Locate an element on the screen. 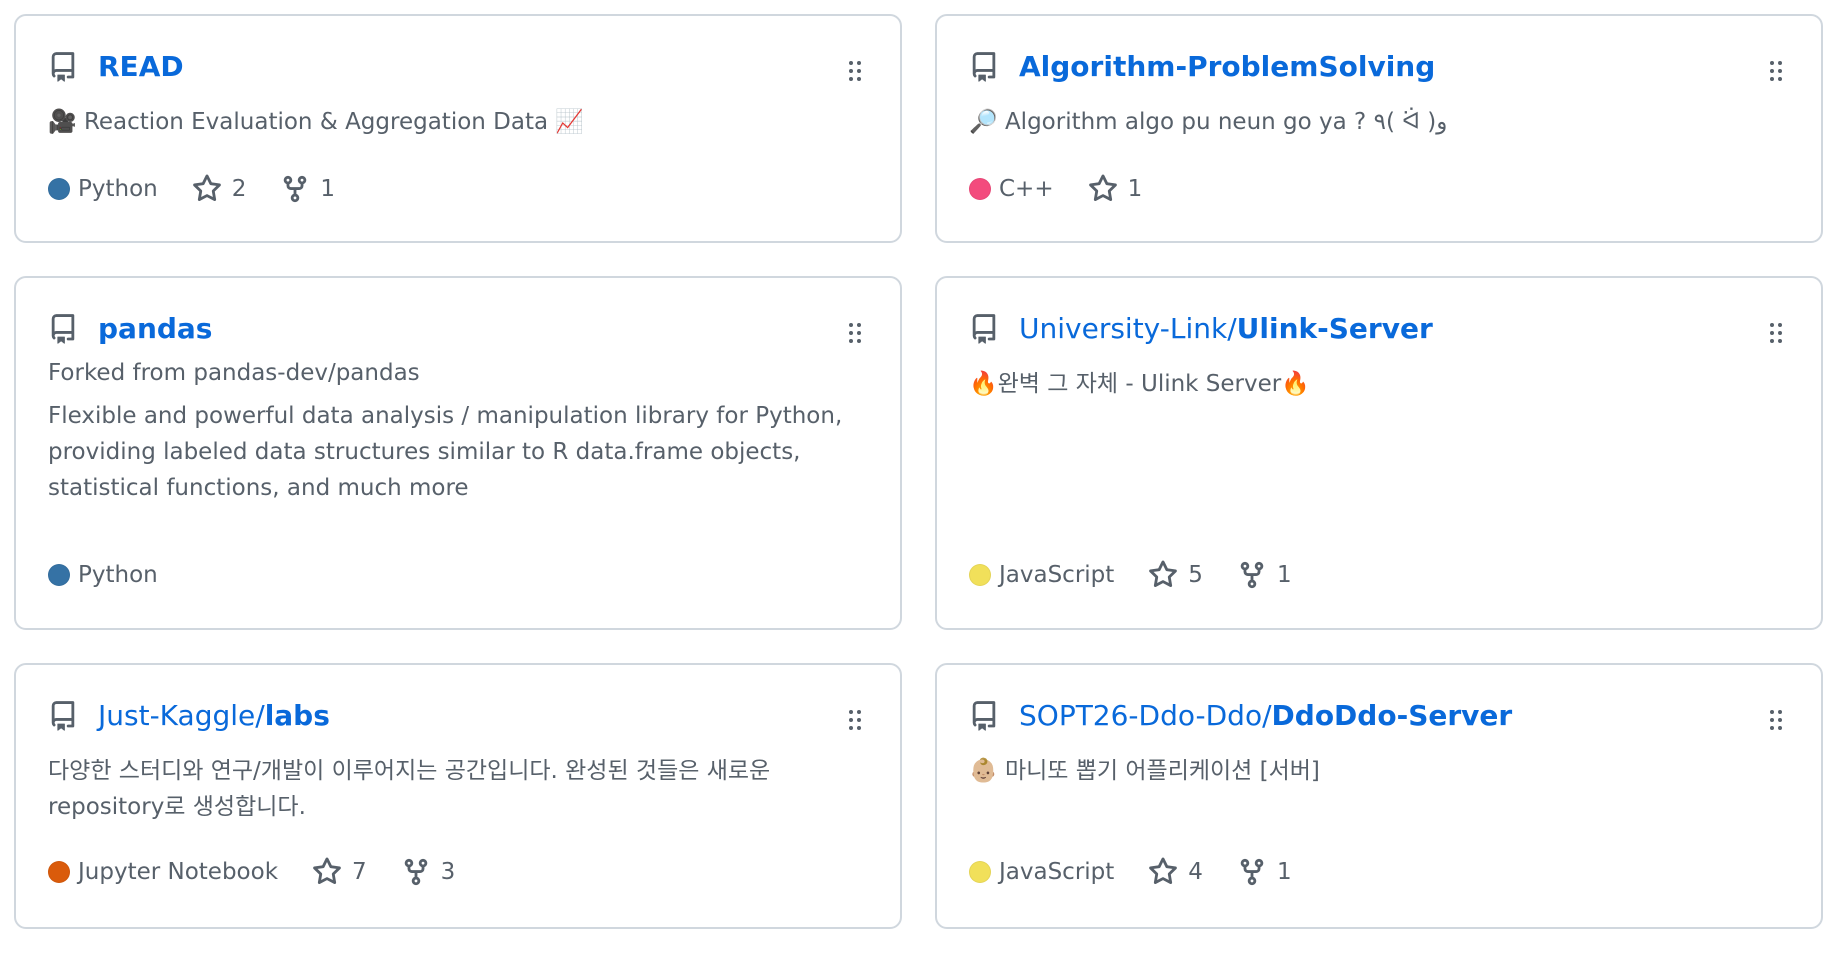 Image resolution: width=1834 pixels, height=954 pixels. forked-from: Forked from pandas-dev/pandas is located at coordinates (234, 373).